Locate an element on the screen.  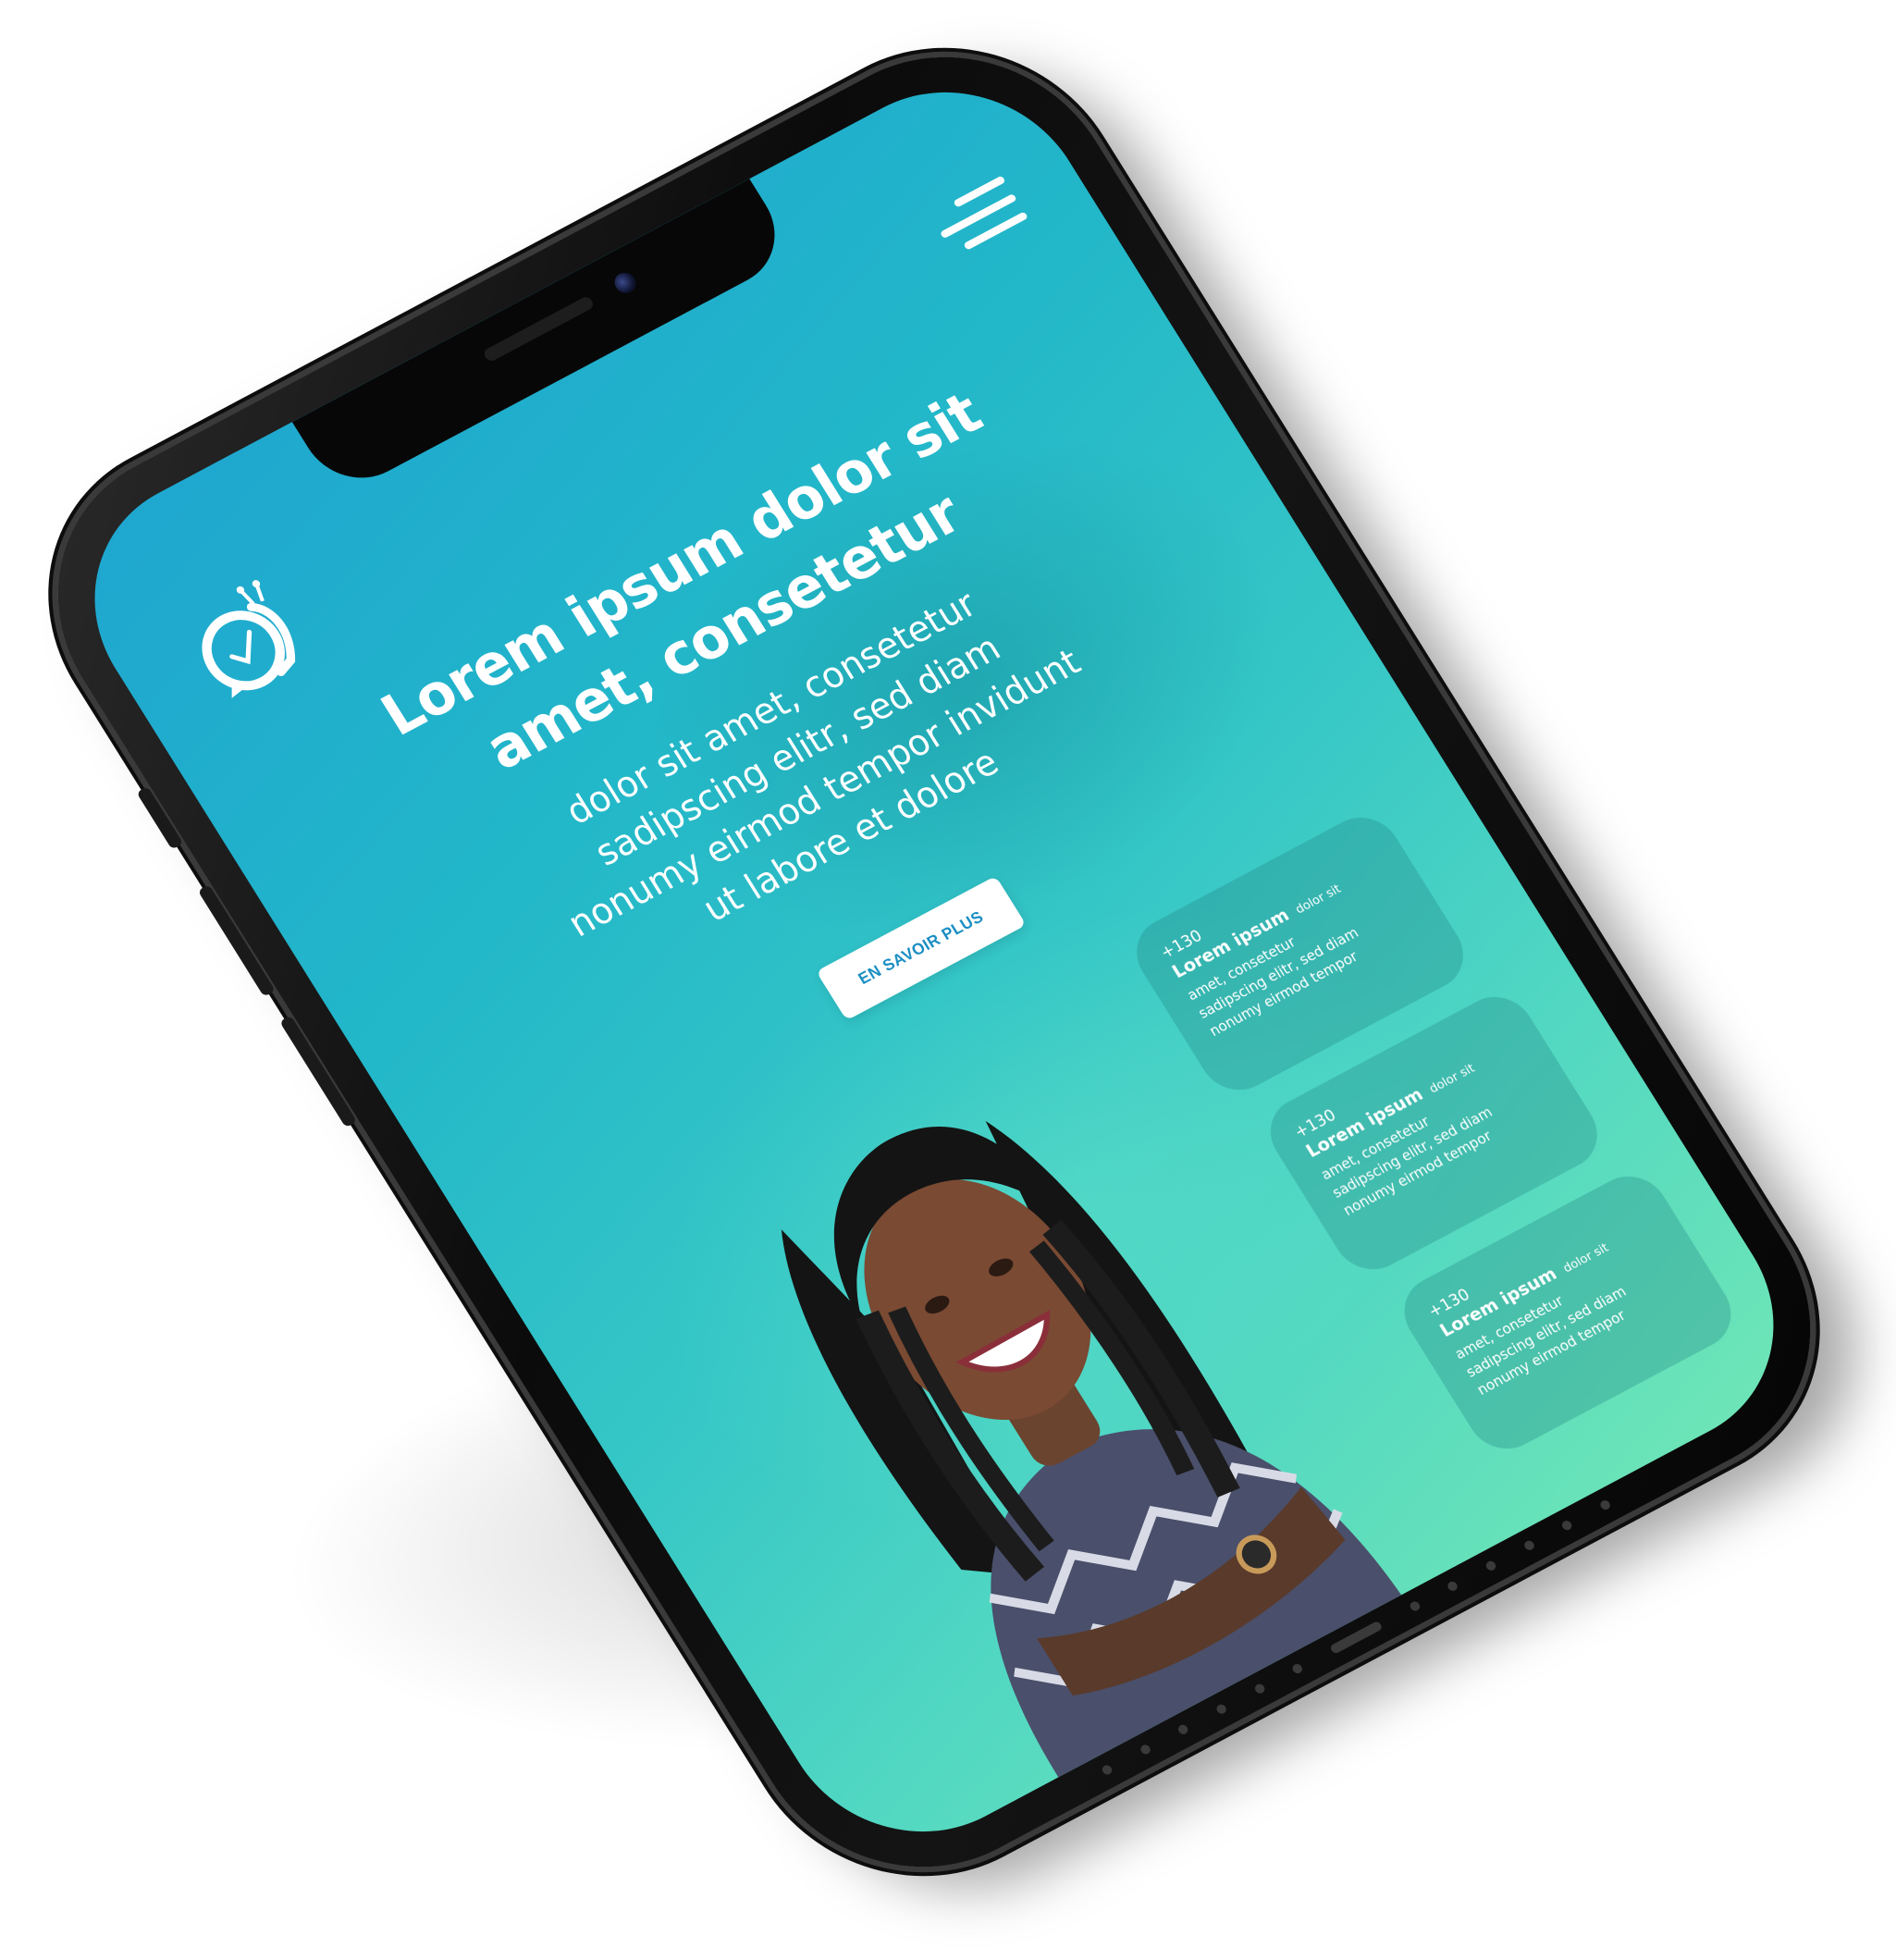
phone-notch is located at coordinates (544, 338).